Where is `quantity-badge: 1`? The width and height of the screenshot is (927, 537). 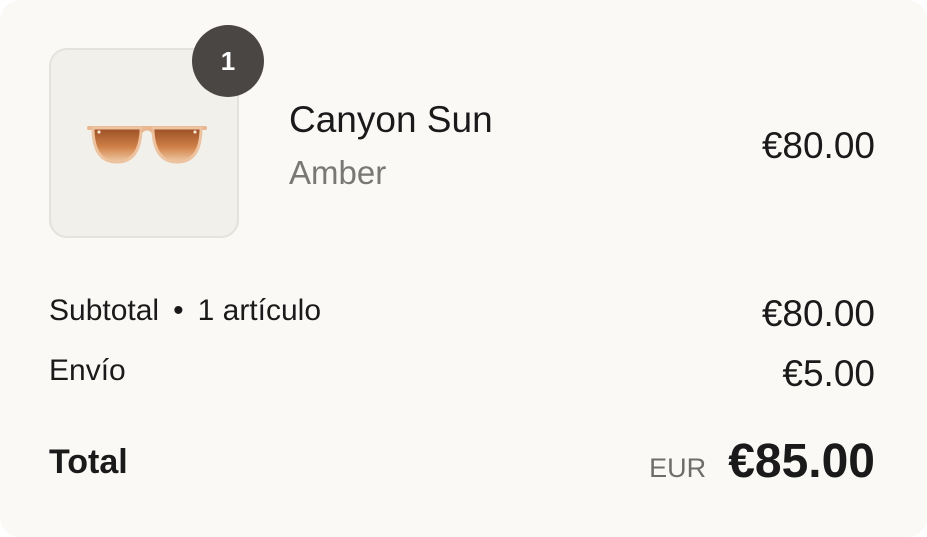 quantity-badge: 1 is located at coordinates (228, 61).